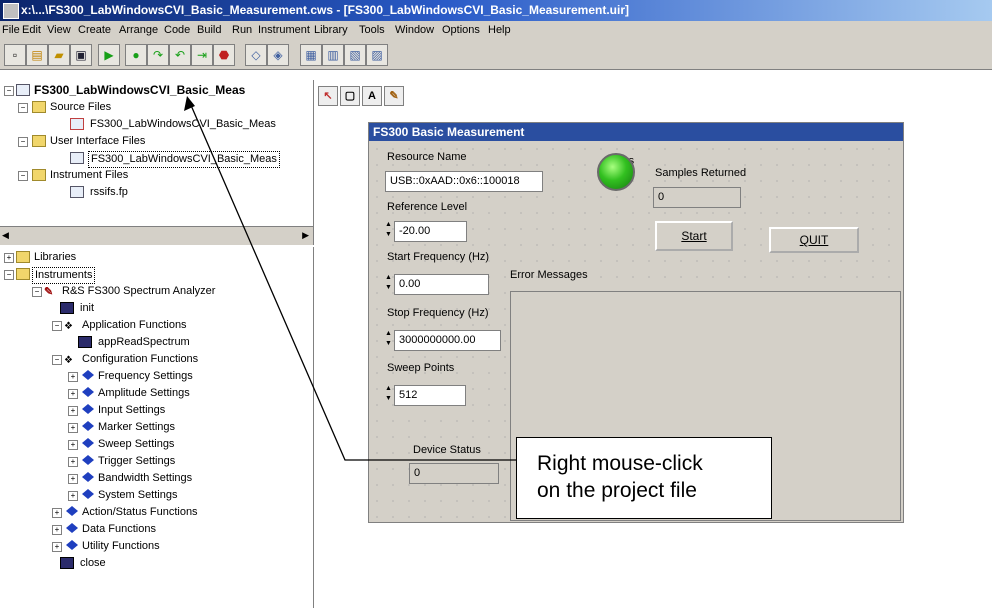  I want to click on tree-analyzer: − ✎ R&S FS300 Spectrum Analyzer, so click(172, 291).